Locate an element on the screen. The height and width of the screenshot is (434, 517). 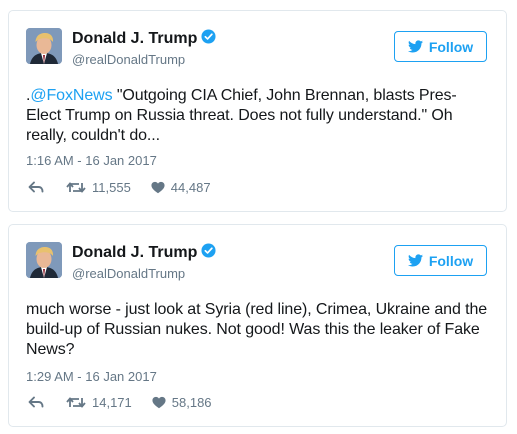
retweet-count: 14,171 is located at coordinates (112, 402).